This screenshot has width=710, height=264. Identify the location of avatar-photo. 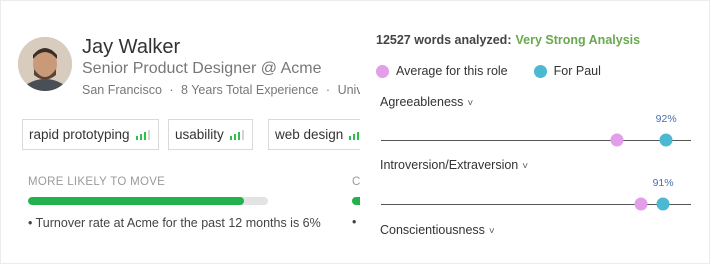
(45, 64).